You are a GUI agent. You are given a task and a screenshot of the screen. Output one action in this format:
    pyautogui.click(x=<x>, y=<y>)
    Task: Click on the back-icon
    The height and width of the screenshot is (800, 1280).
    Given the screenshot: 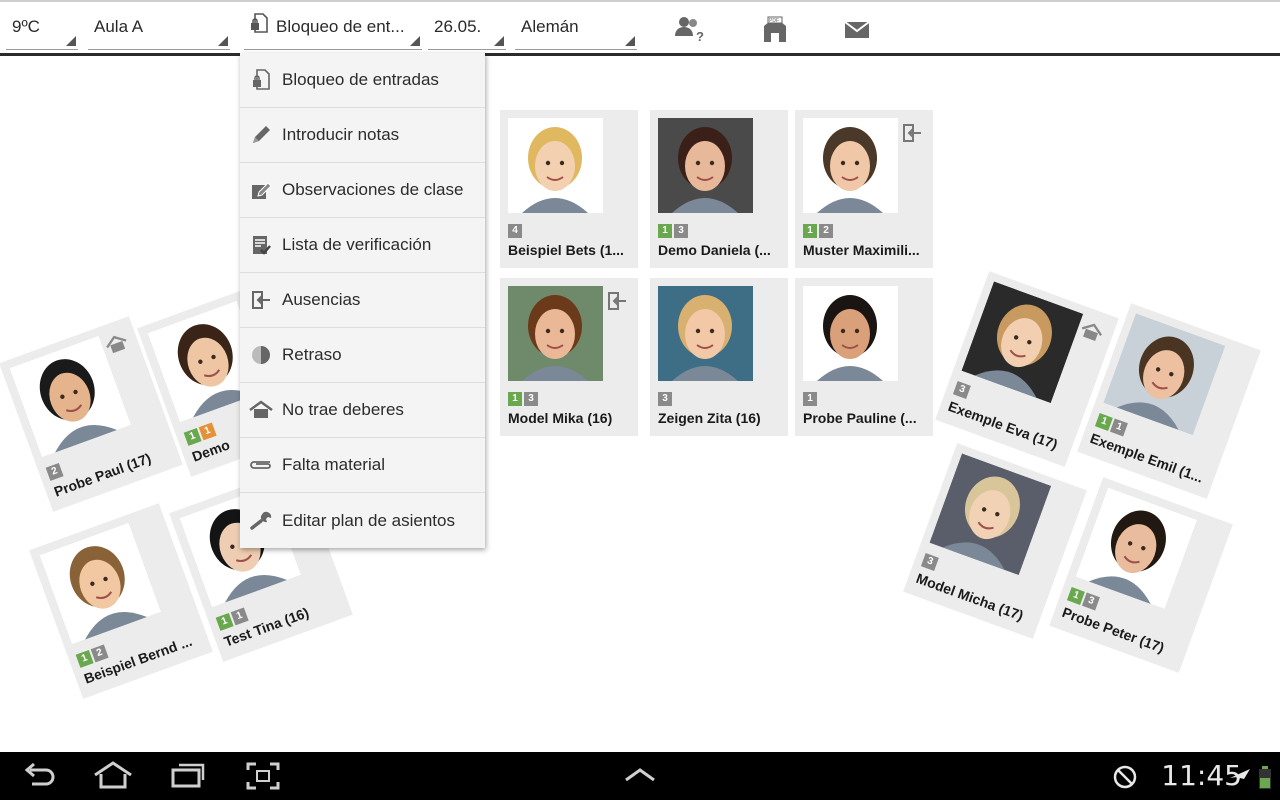 What is the action you would take?
    pyautogui.click(x=39, y=776)
    